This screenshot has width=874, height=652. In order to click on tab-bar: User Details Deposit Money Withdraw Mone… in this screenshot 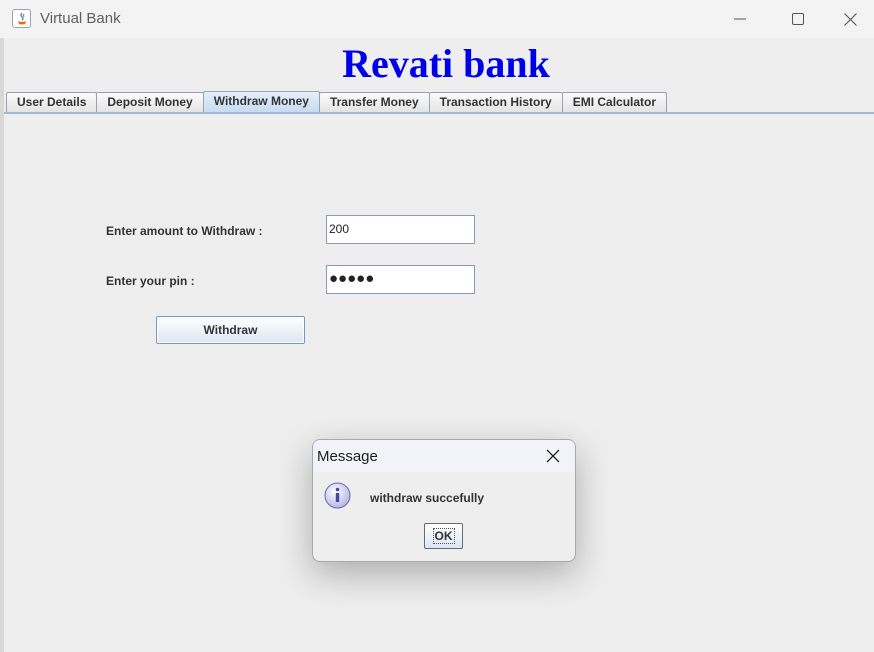, I will do `click(337, 102)`.